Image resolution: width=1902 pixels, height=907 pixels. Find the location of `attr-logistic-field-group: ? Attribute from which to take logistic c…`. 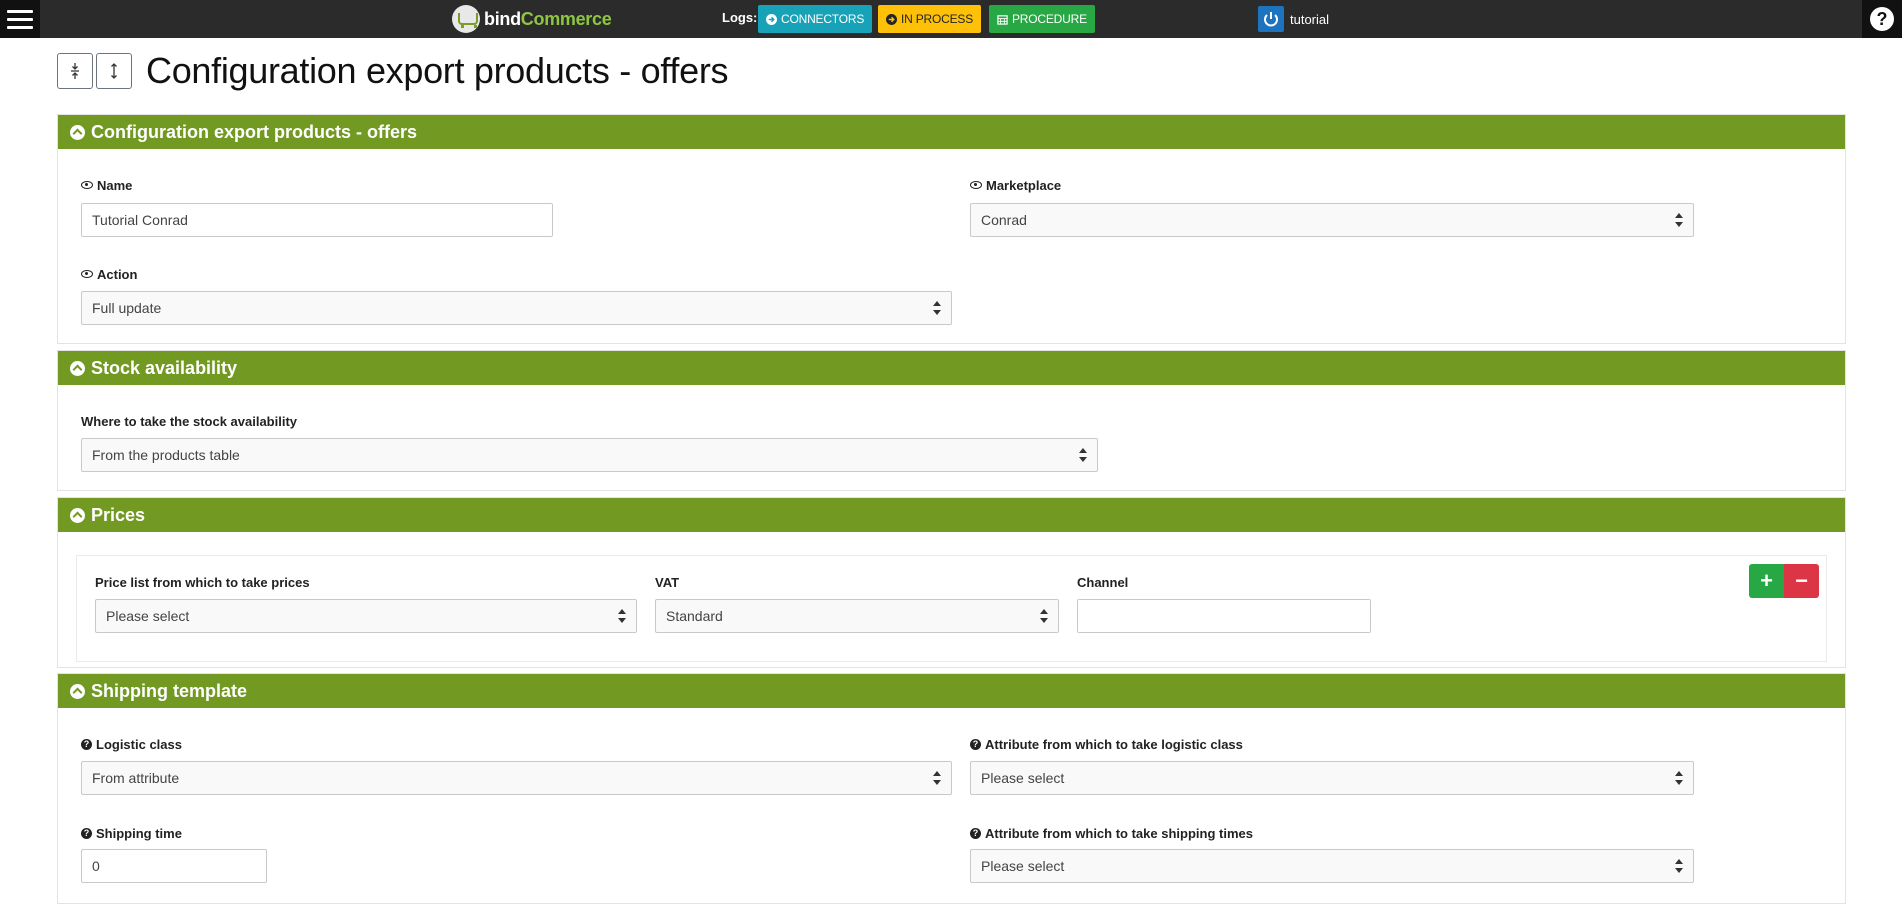

attr-logistic-field-group: ? Attribute from which to take logistic c… is located at coordinates (1106, 744).